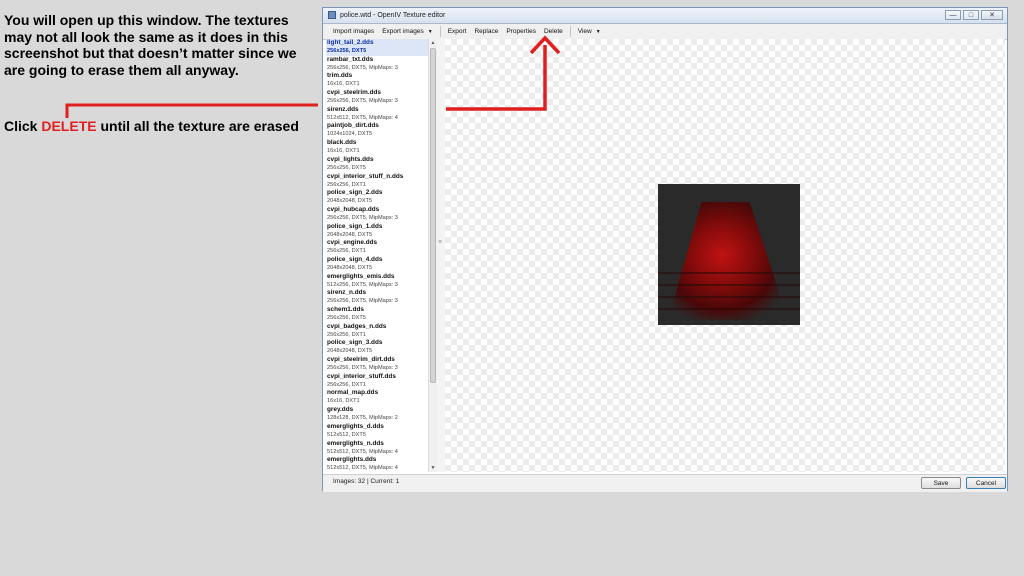 The height and width of the screenshot is (576, 1024). What do you see at coordinates (403, 31) in the screenshot?
I see `export-images-label: Export images` at bounding box center [403, 31].